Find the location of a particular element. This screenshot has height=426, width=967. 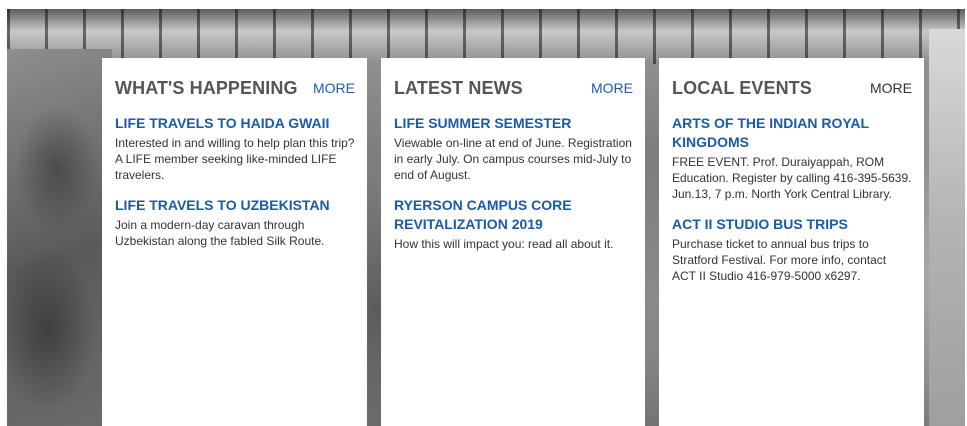

panel-header: LOCAL EVENTS MORE is located at coordinates (792, 88).